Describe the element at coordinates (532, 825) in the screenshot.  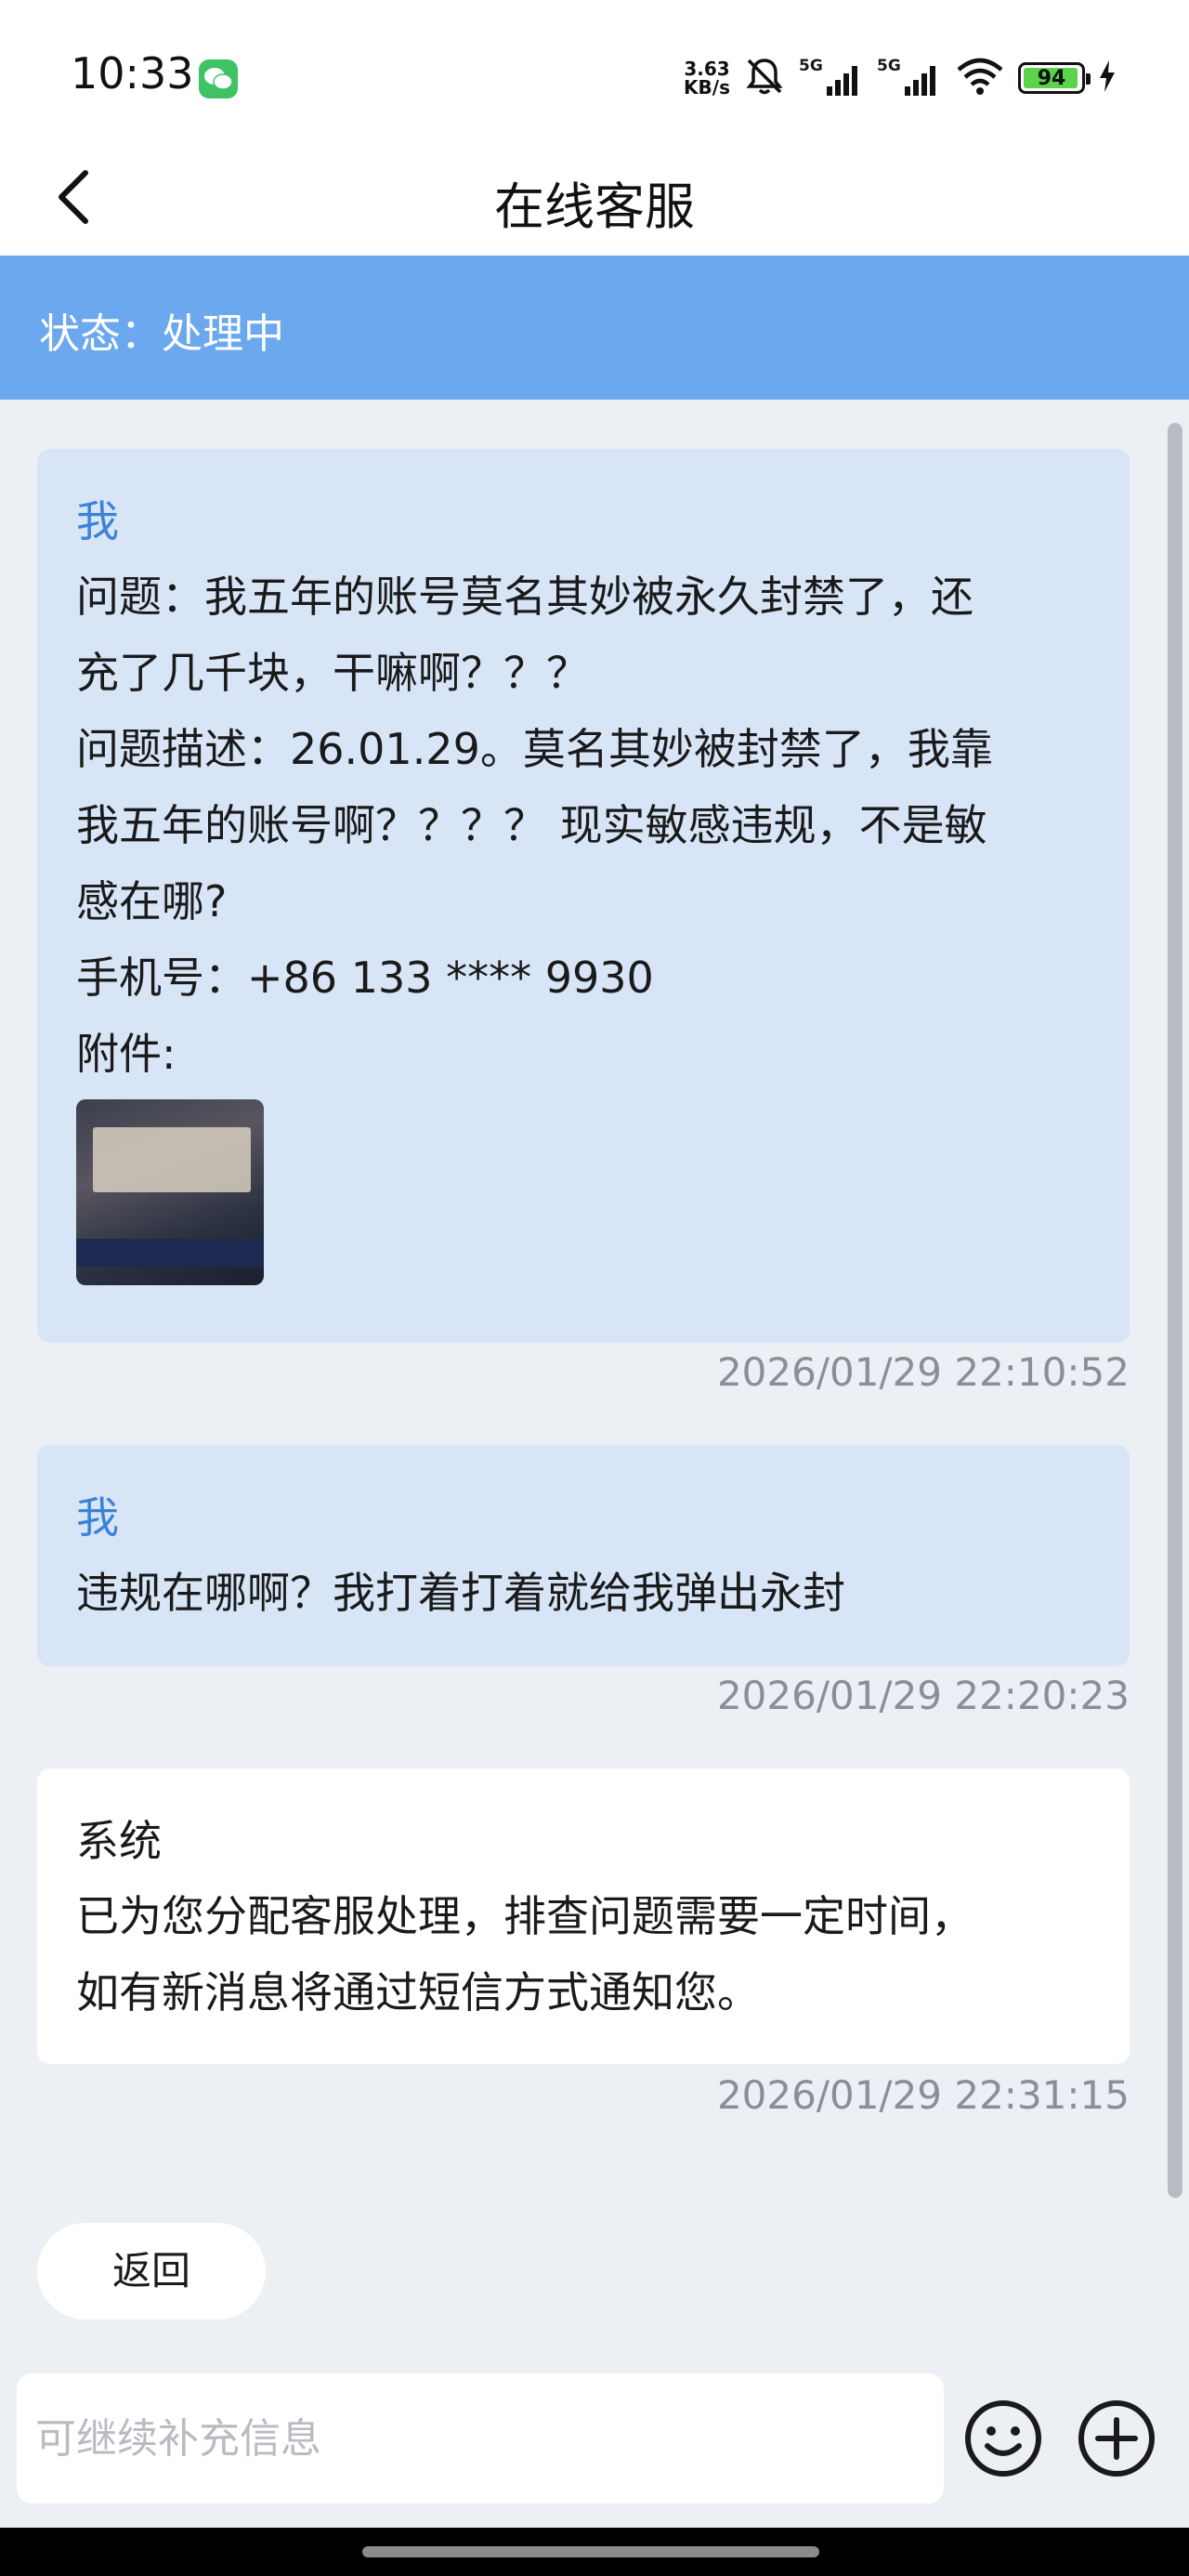
I see `message-line: 我五年的账号啊？？？？ 现实敏感违规，不是敏` at that location.